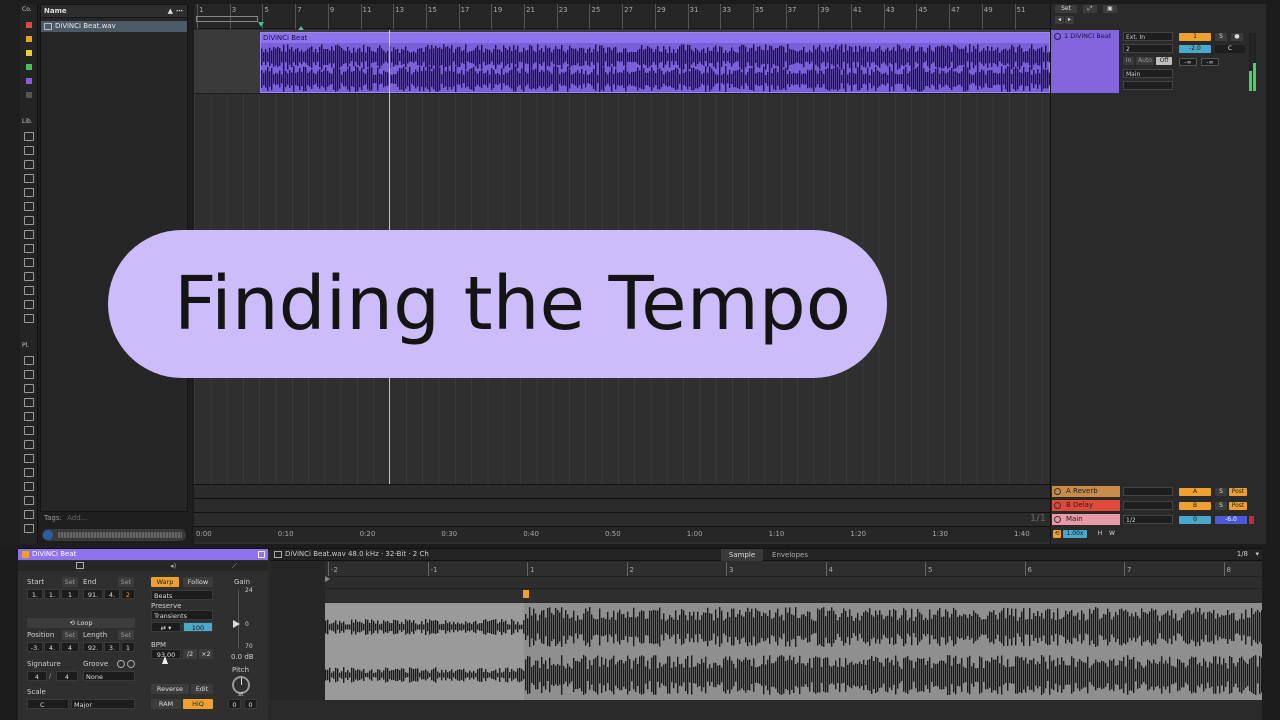 This screenshot has width=1280, height=720. Describe the element at coordinates (29, 192) in the screenshot. I see `midi-effects-icon` at that location.